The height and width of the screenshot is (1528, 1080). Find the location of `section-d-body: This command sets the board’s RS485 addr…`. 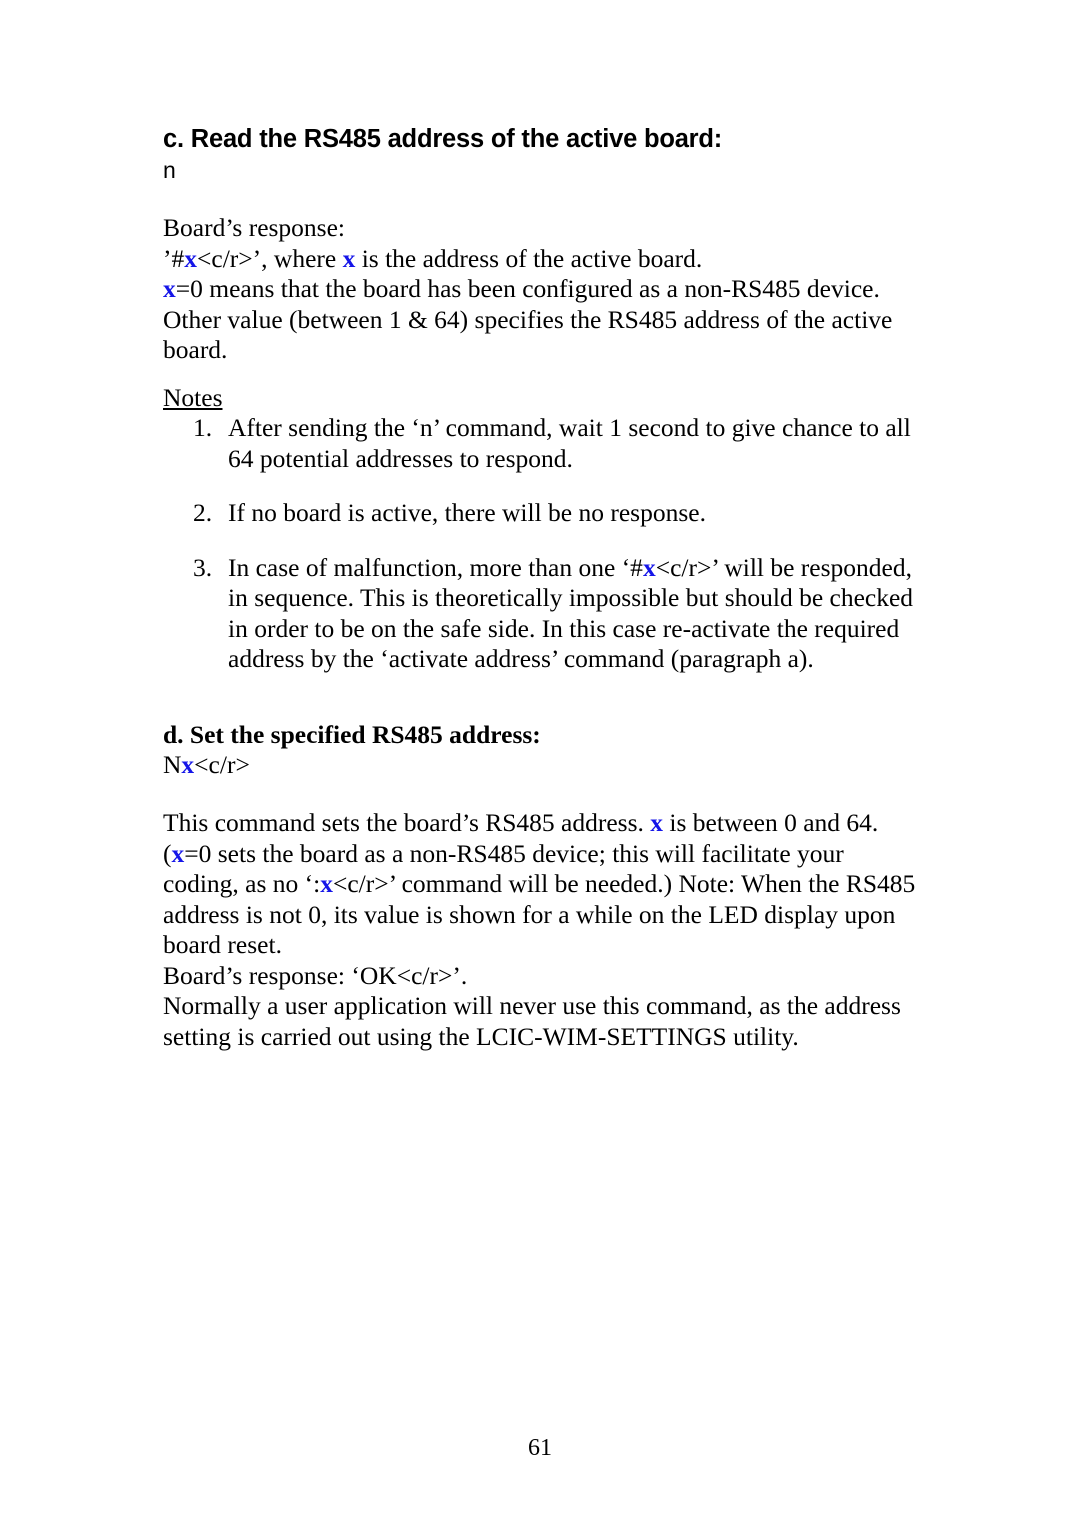

section-d-body: This command sets the board’s RS485 addr… is located at coordinates (544, 884).